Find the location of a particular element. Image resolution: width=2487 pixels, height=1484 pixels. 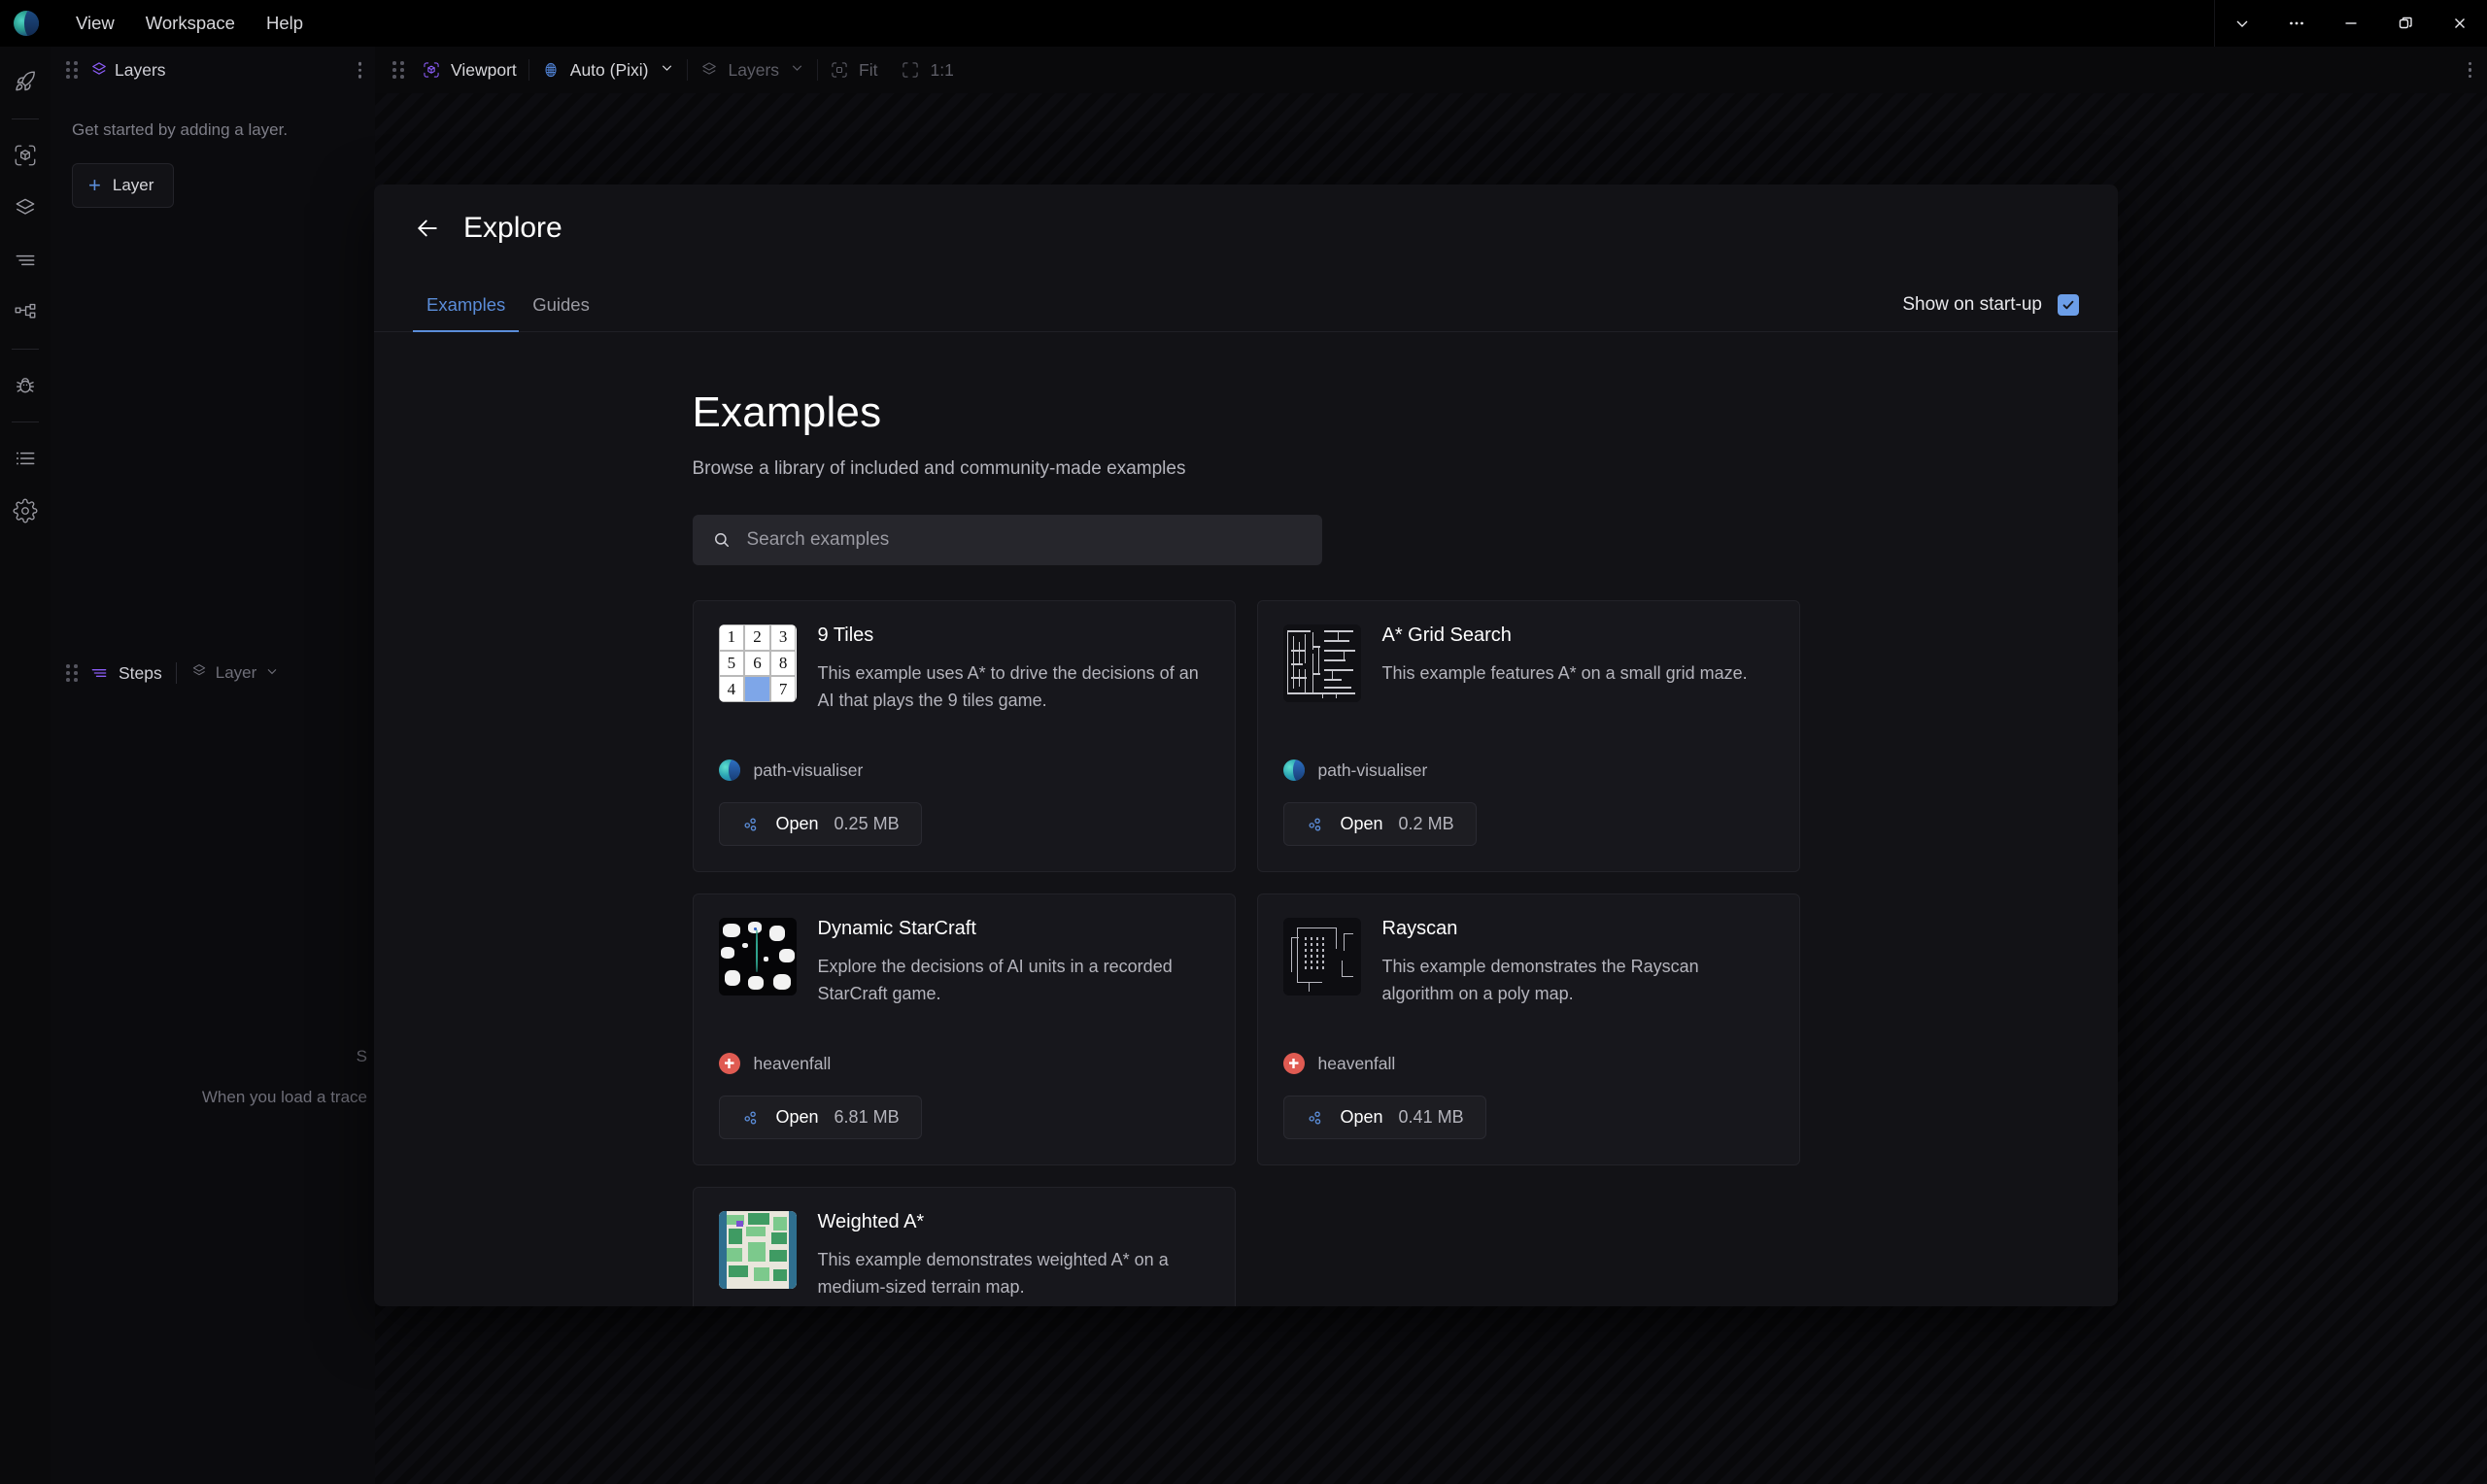

bug-icon is located at coordinates (25, 385).